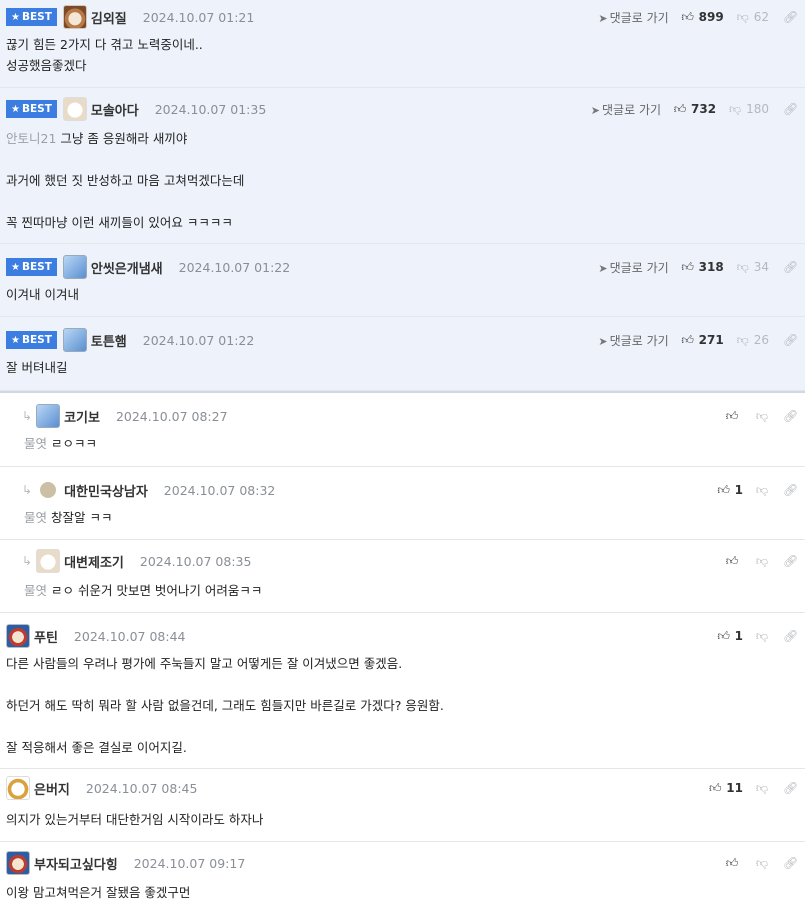 This screenshot has width=805, height=914. What do you see at coordinates (704, 109) in the screenshot?
I see `like-count: 732` at bounding box center [704, 109].